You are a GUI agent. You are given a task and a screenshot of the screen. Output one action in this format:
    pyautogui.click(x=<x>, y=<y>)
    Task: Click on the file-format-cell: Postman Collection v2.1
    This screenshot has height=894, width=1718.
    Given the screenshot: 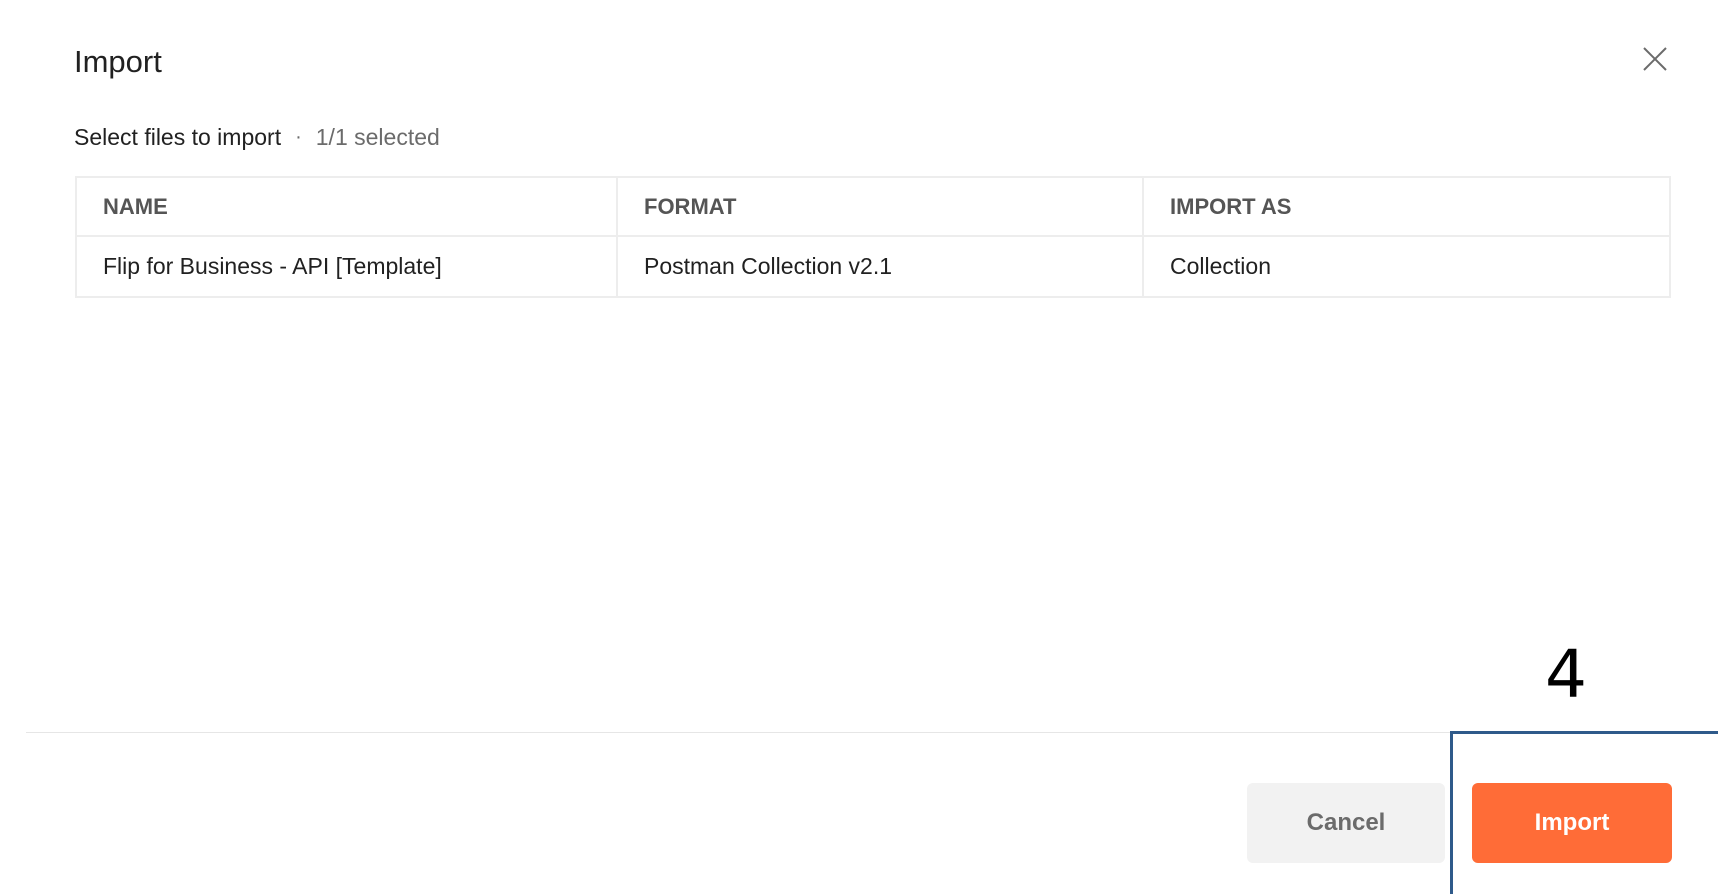 What is the action you would take?
    pyautogui.click(x=881, y=266)
    